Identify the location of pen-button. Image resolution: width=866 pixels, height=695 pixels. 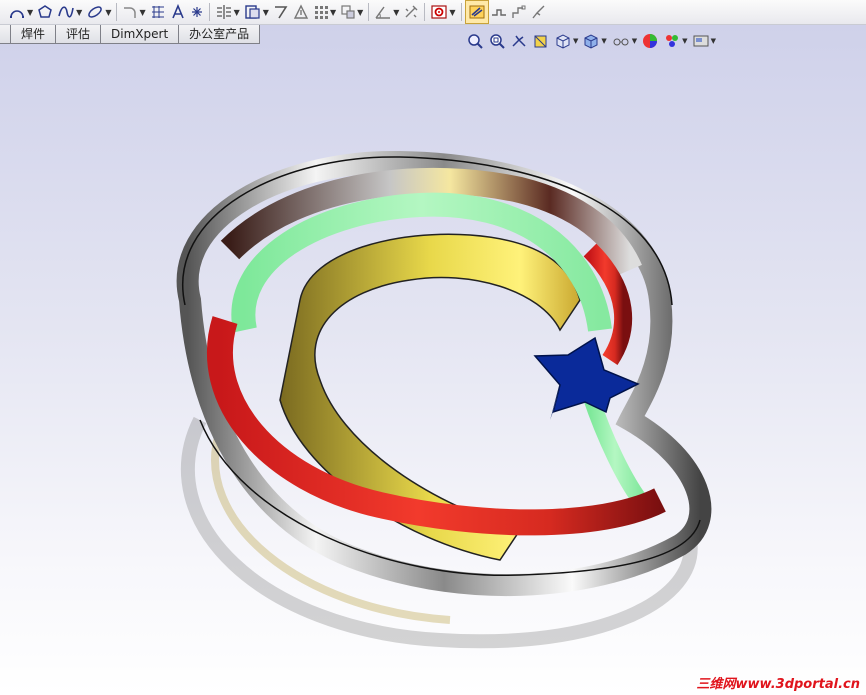
(539, 12).